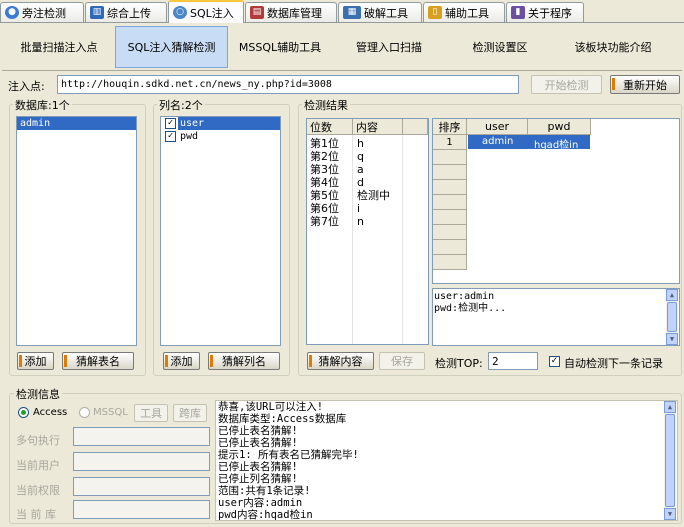  Describe the element at coordinates (402, 361) in the screenshot. I see `save-button: 保存` at that location.